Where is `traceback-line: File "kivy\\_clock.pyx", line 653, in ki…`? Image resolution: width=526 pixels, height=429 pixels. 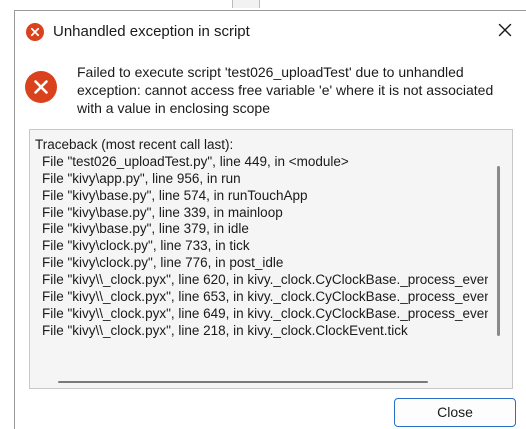
traceback-line: File "kivy\\_clock.pyx", line 653, in ki… is located at coordinates (265, 297).